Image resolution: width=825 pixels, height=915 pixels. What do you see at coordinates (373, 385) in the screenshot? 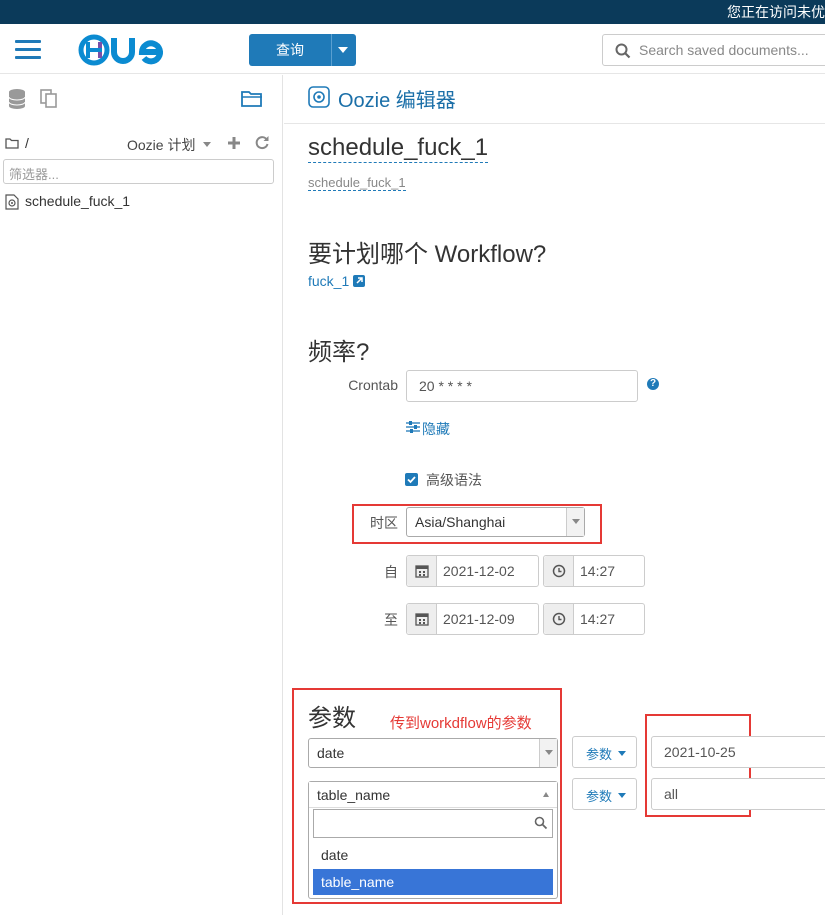
I see `crontab-label: Crontab` at bounding box center [373, 385].